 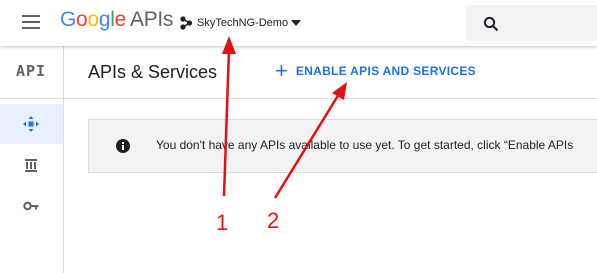 What do you see at coordinates (151, 19) in the screenshot?
I see `logo-suffix: APIs` at bounding box center [151, 19].